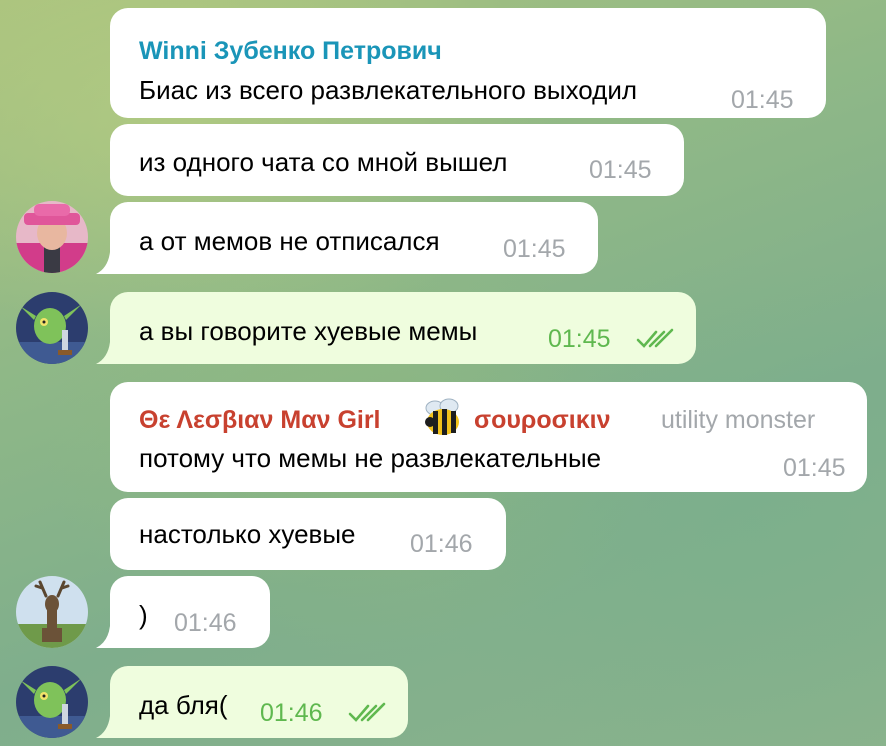  What do you see at coordinates (308, 331) in the screenshot?
I see `message-text: а вы говорите хуевые мемы` at bounding box center [308, 331].